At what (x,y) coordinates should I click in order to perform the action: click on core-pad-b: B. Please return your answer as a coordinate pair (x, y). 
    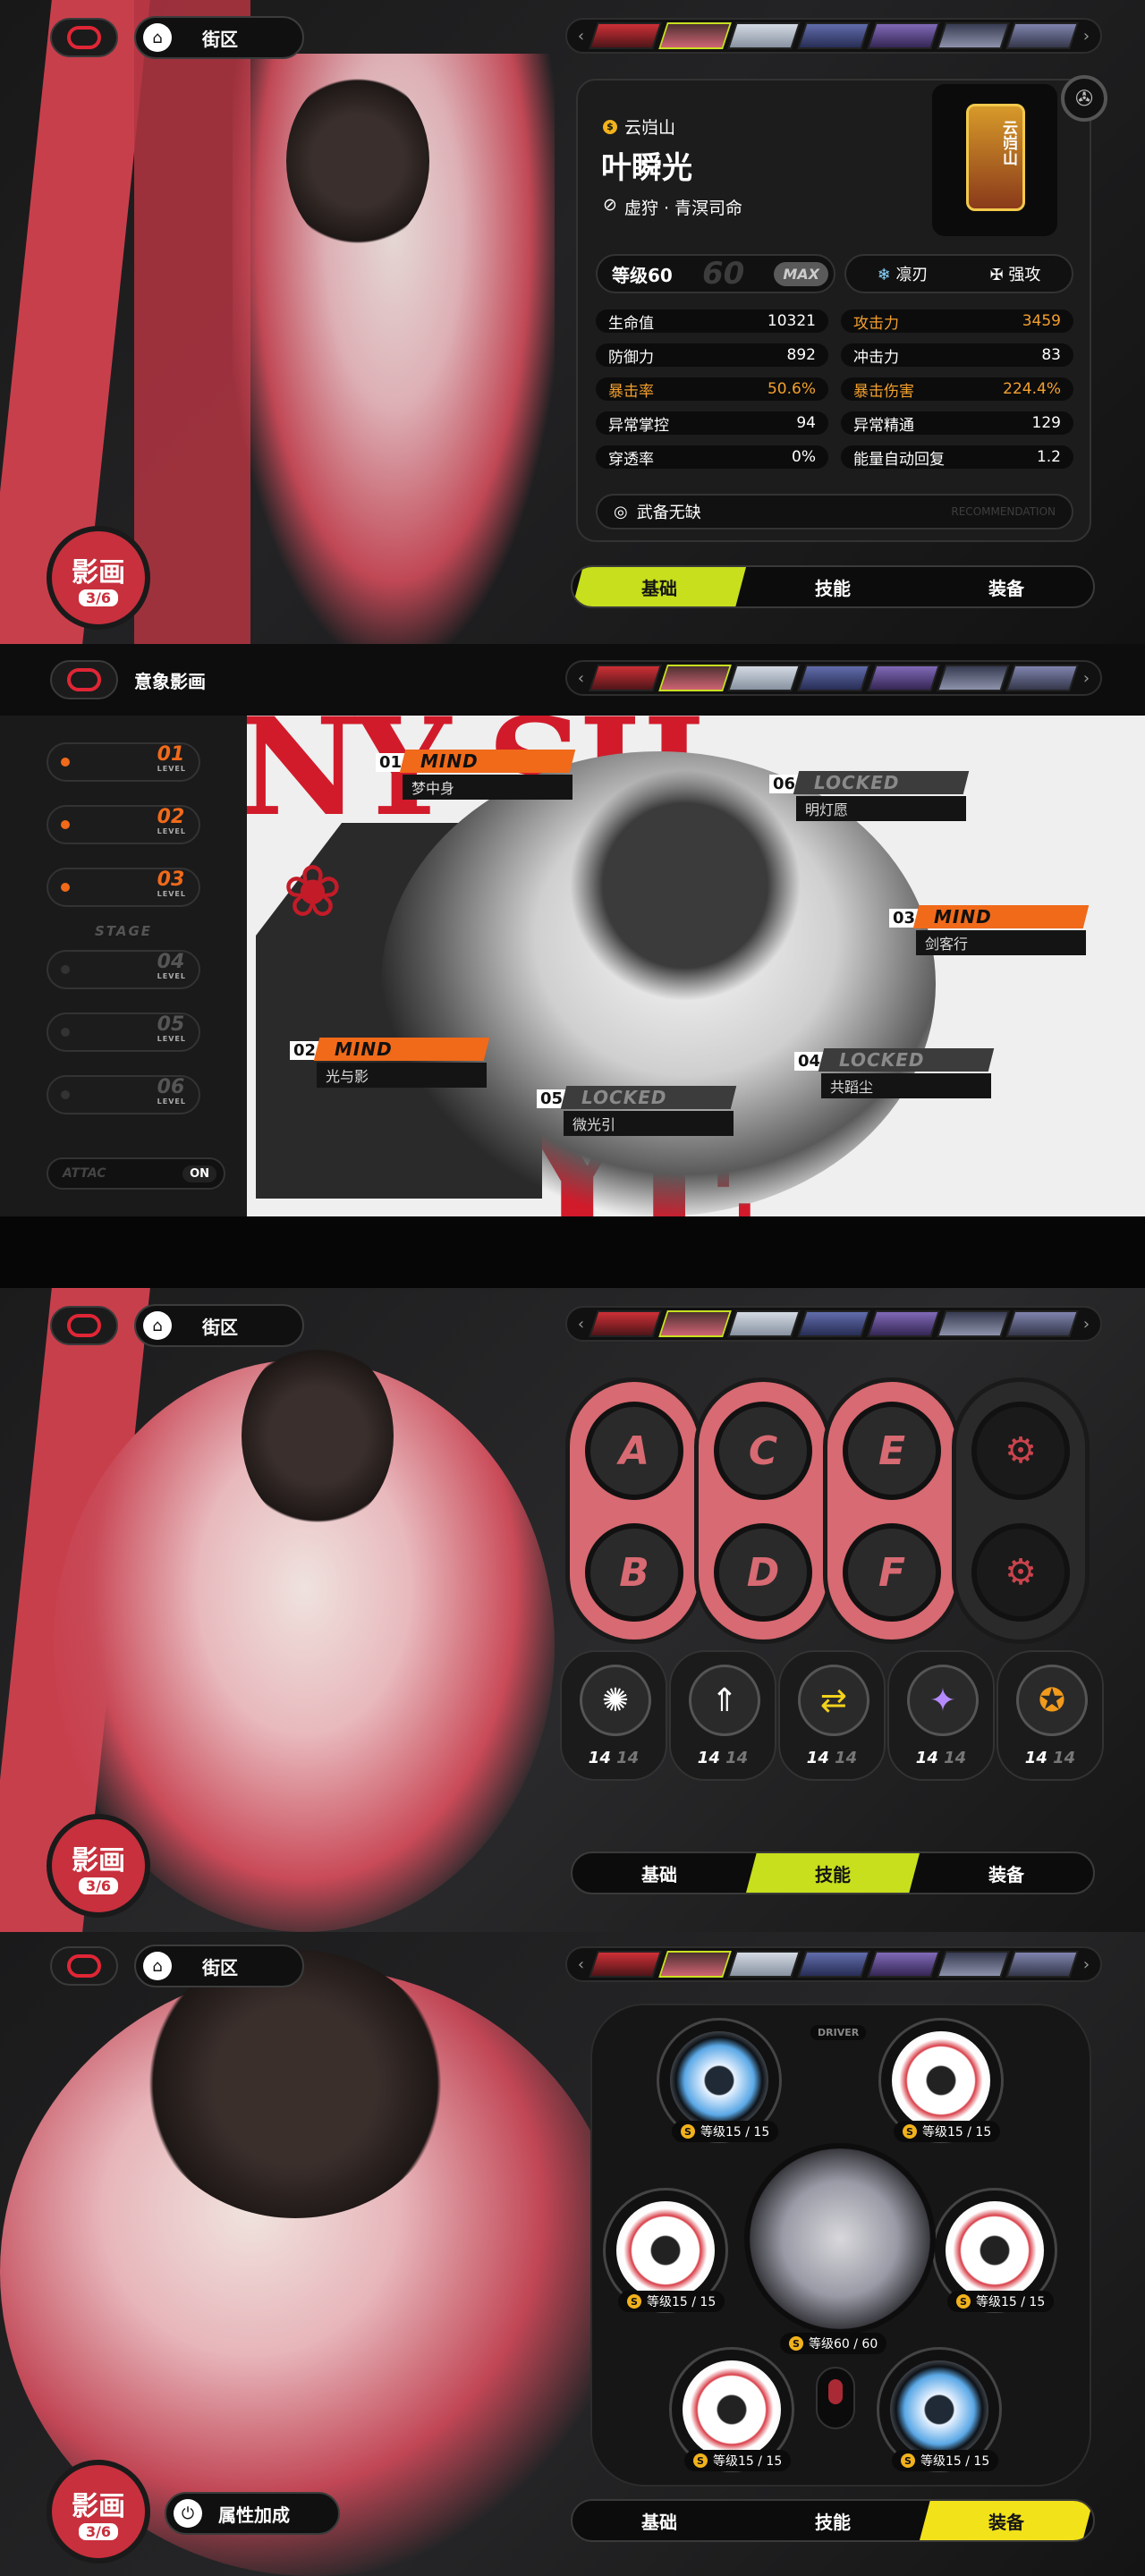
    Looking at the image, I should click on (634, 1572).